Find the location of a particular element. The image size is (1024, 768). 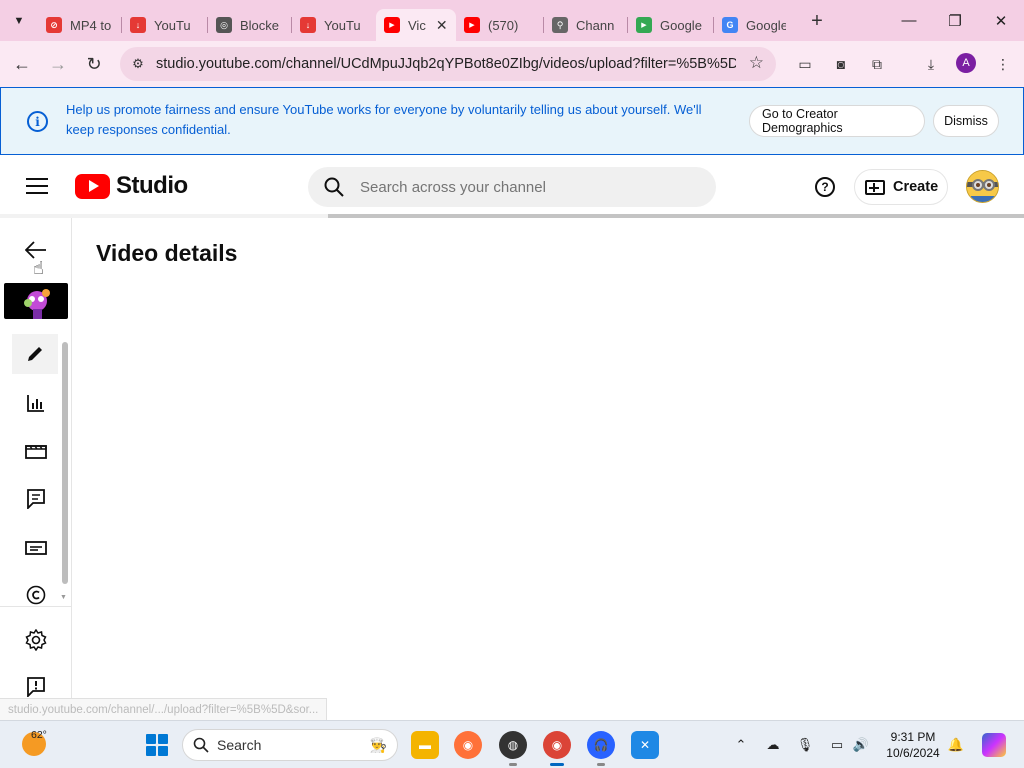

browser-tab: ⊘ MP4 to is located at coordinates (80, 25).